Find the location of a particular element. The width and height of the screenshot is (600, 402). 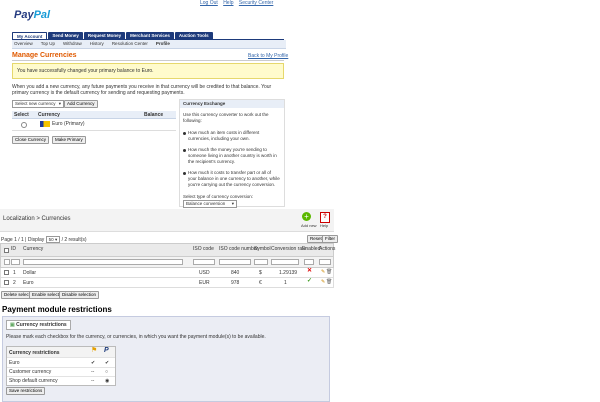

subnav-profile: Profile is located at coordinates (163, 44).